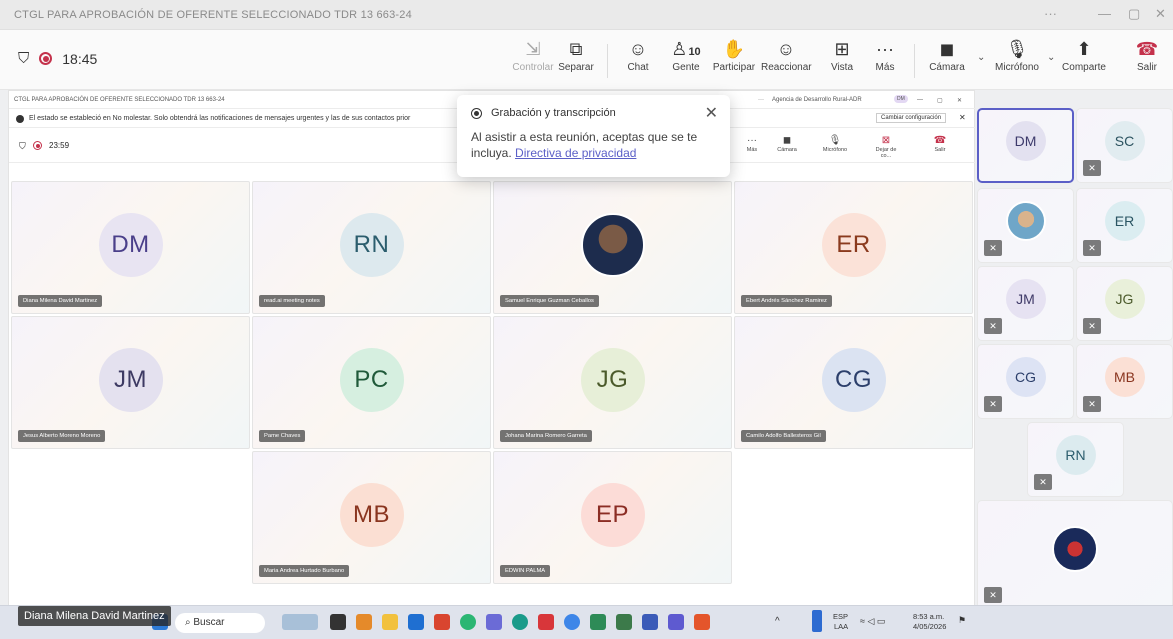 Image resolution: width=1173 pixels, height=639 pixels. Describe the element at coordinates (734, 55) in the screenshot. I see `raise-hand-button: ✋ Participar` at that location.